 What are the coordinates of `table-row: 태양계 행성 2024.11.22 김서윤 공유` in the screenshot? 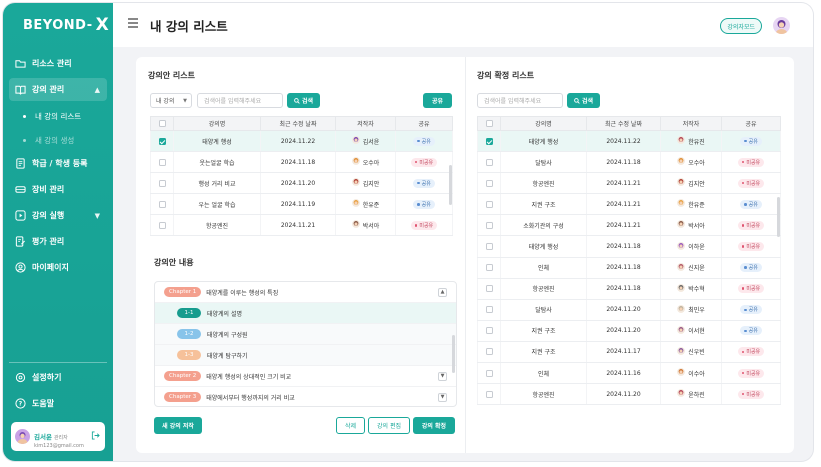 It's located at (301, 141).